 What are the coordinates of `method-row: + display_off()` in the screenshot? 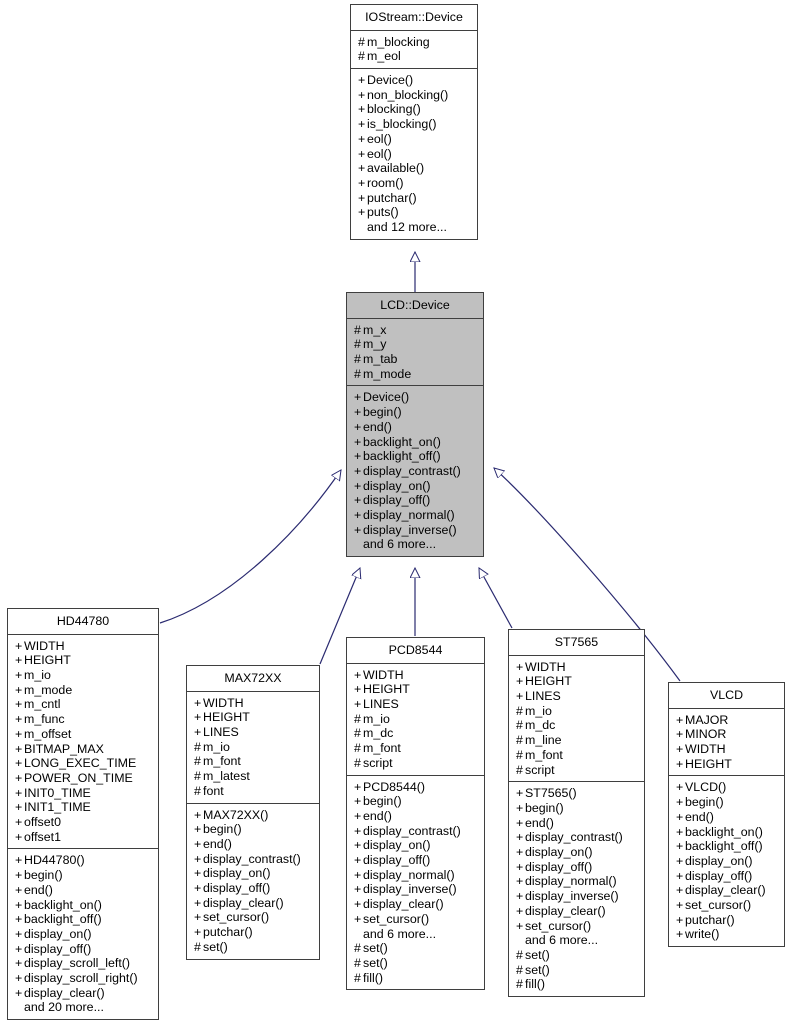 It's located at (254, 888).